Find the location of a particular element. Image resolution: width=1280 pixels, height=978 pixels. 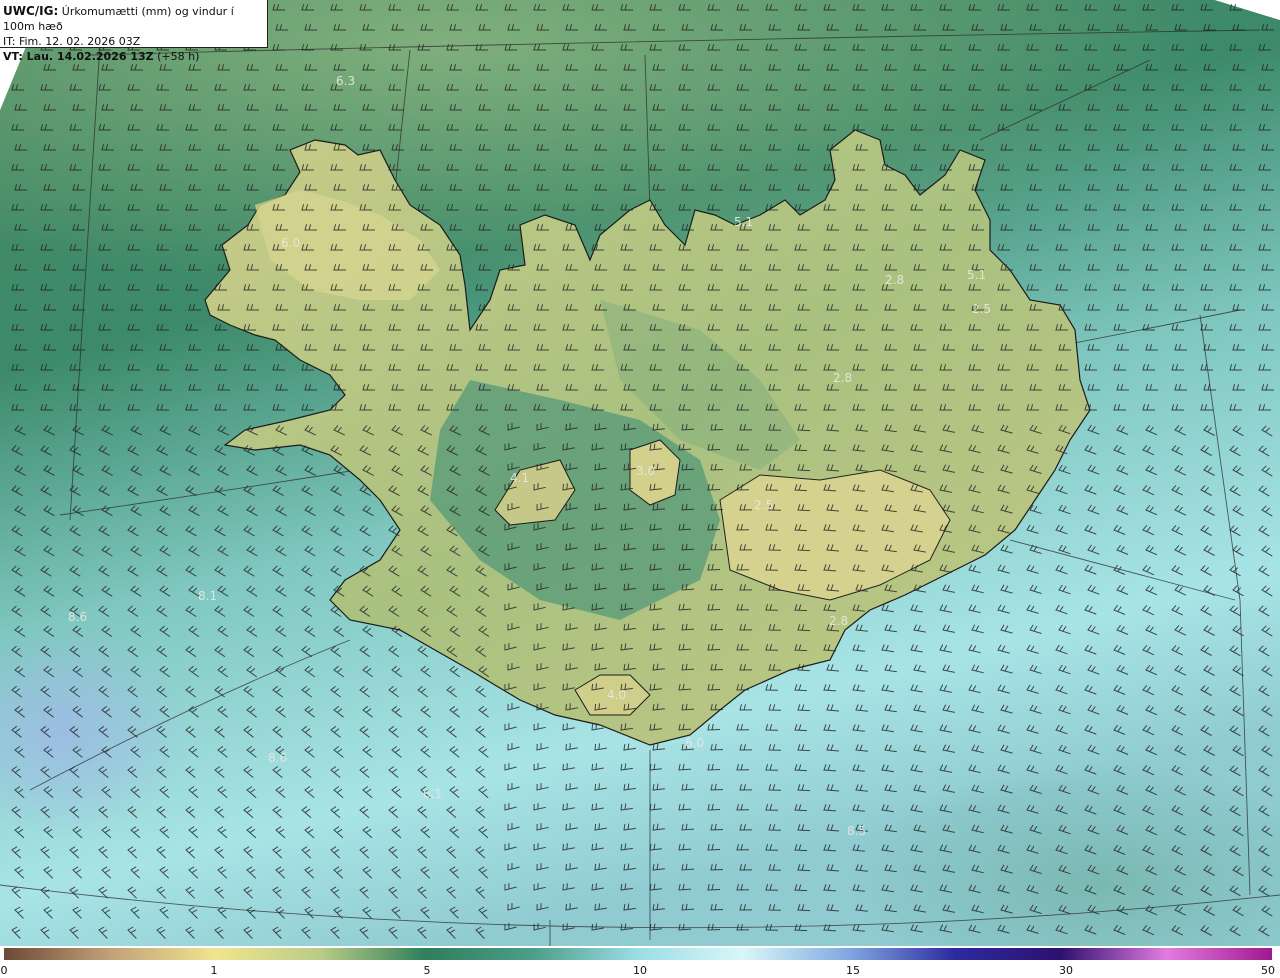

scale-tick: 30 is located at coordinates (1066, 970).